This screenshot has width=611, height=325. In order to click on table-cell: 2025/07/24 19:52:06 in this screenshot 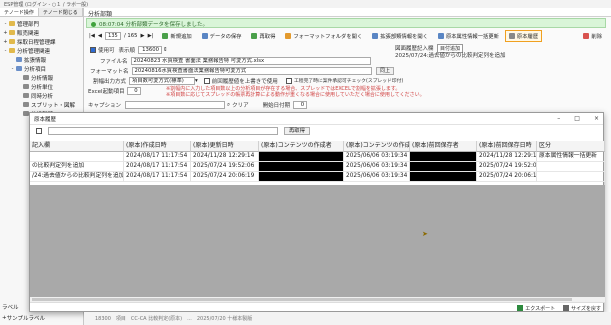, I will do `click(225, 167)`.